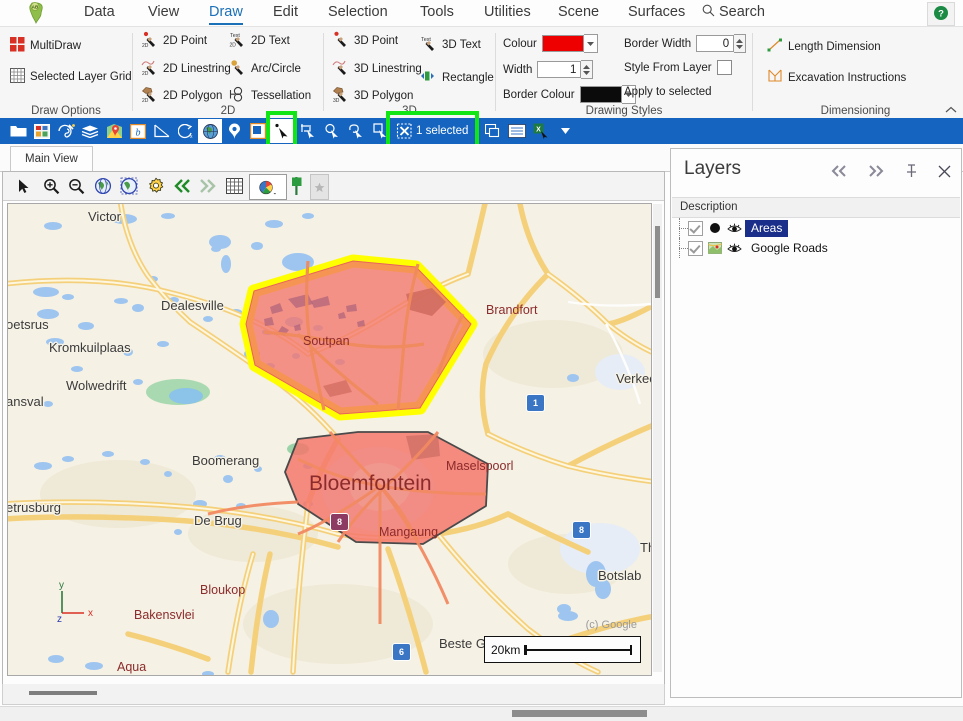 The image size is (963, 721). Describe the element at coordinates (297, 186) in the screenshot. I see `bookmark-flag-icon` at that location.